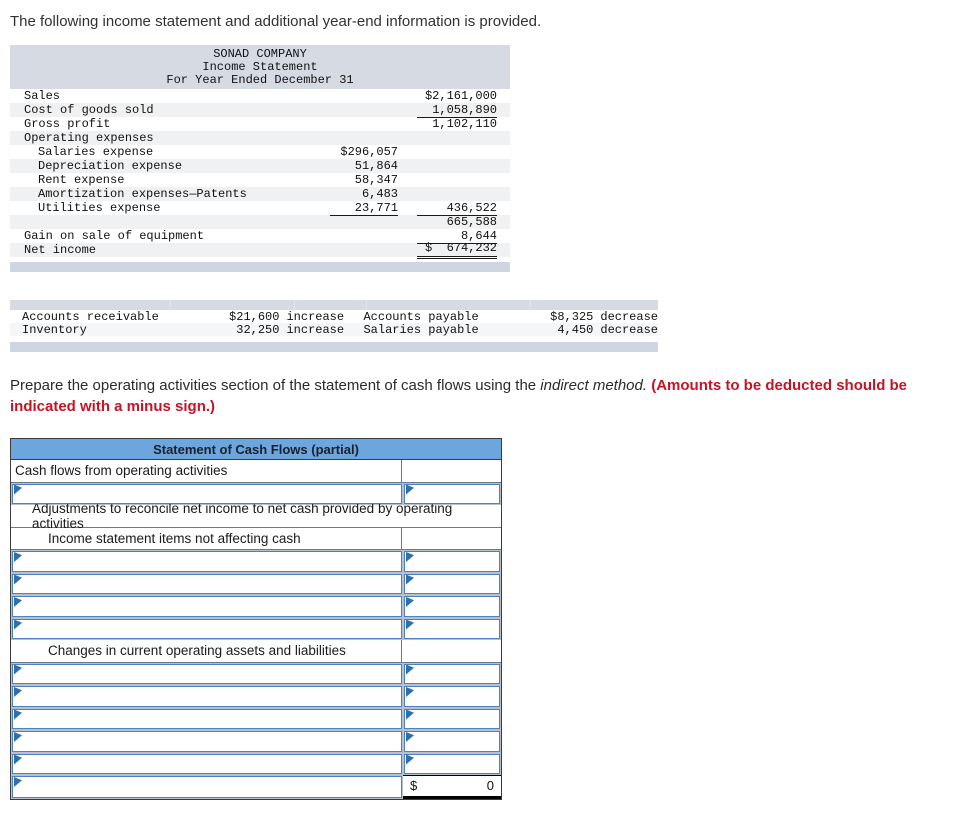  I want to click on instruction-italic: indirect method., so click(594, 385).